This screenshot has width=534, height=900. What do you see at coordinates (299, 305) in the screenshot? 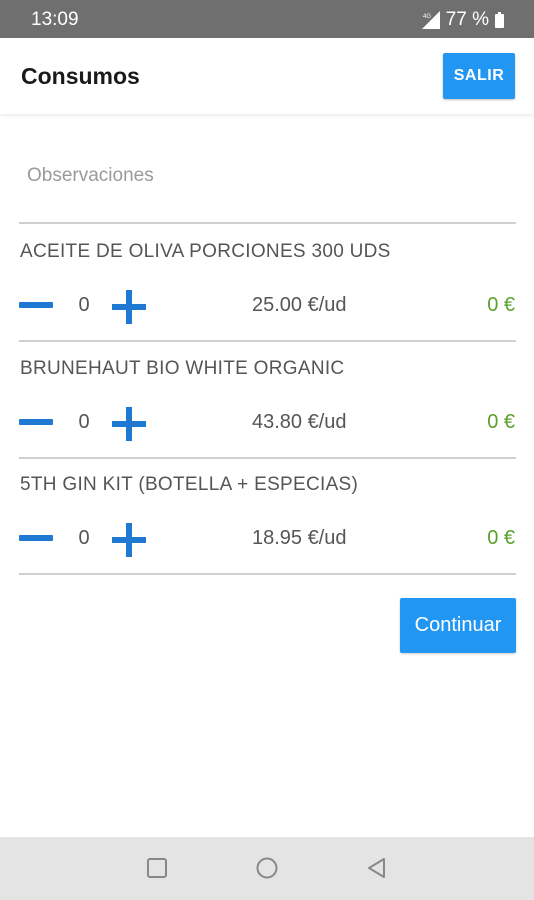
I see `unit-price: 25.00 €/ud` at bounding box center [299, 305].